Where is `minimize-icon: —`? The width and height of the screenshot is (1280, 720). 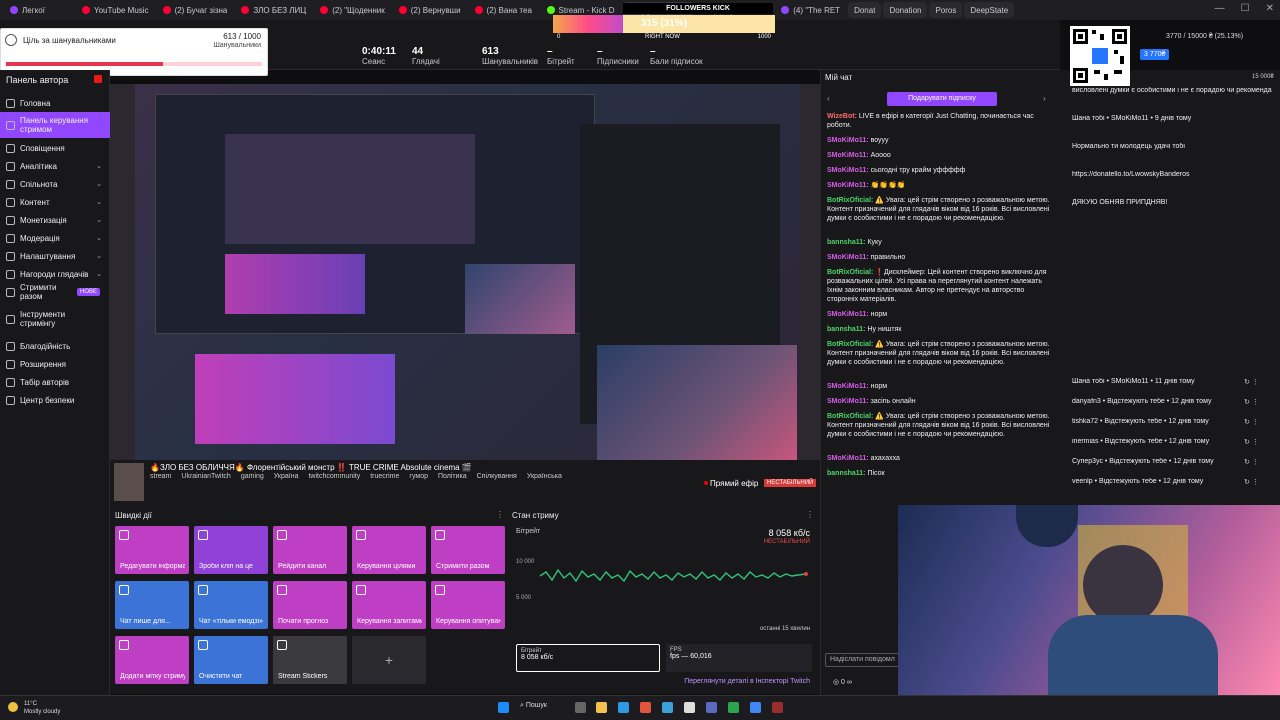 minimize-icon: — is located at coordinates (1220, 8).